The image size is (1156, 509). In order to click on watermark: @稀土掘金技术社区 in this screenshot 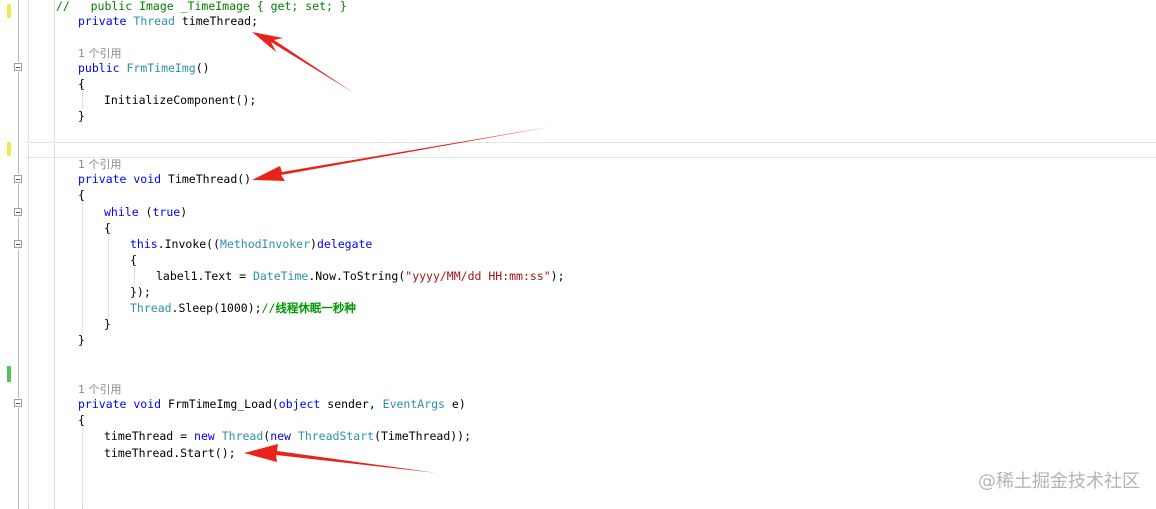, I will do `click(1059, 481)`.